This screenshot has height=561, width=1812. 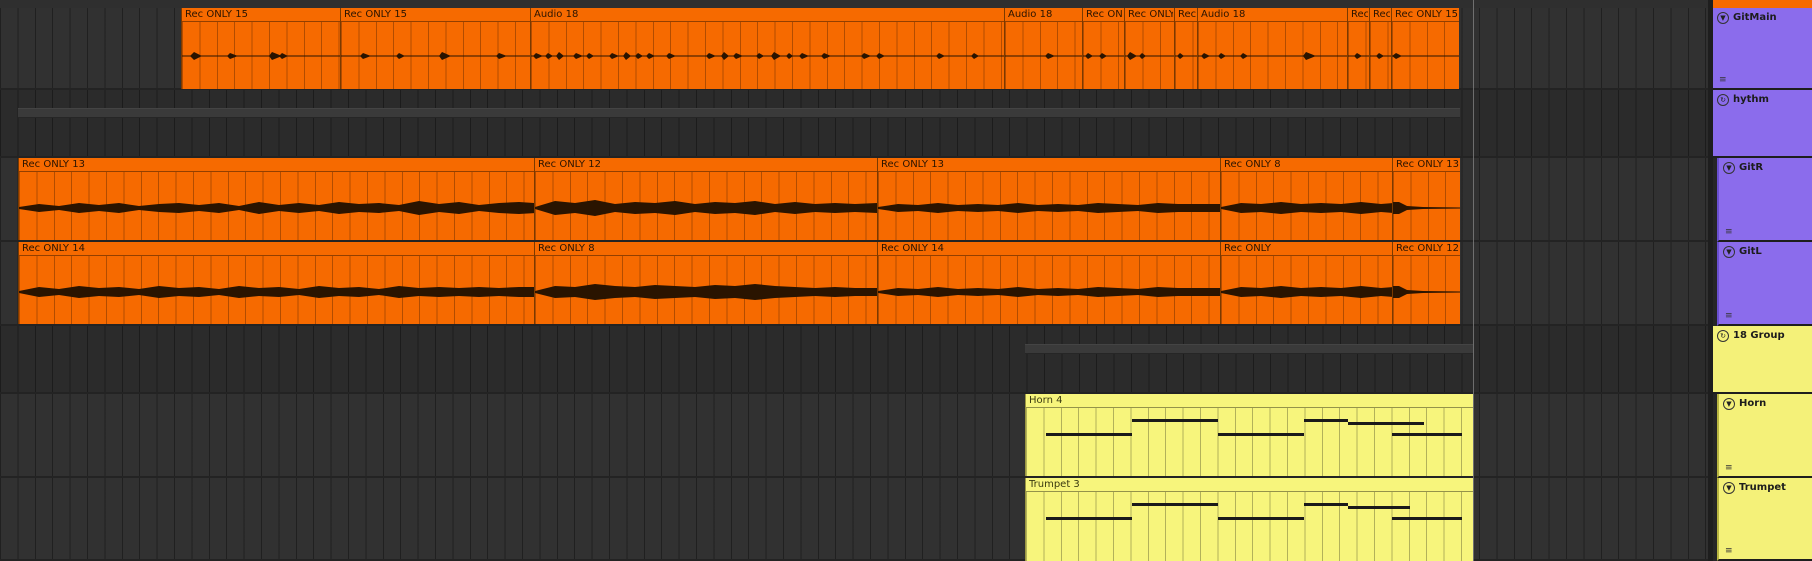 I want to click on track-header-trumpet: ▼ Trumpet ≡, so click(x=1764, y=519).